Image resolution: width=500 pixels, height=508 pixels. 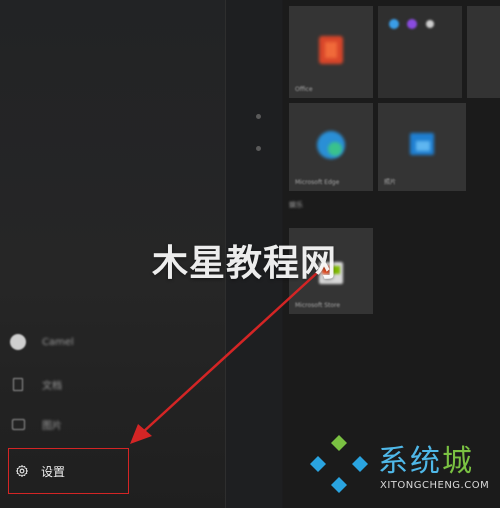 I want to click on brand-url: XITONGCHENG.COM, so click(x=435, y=485).